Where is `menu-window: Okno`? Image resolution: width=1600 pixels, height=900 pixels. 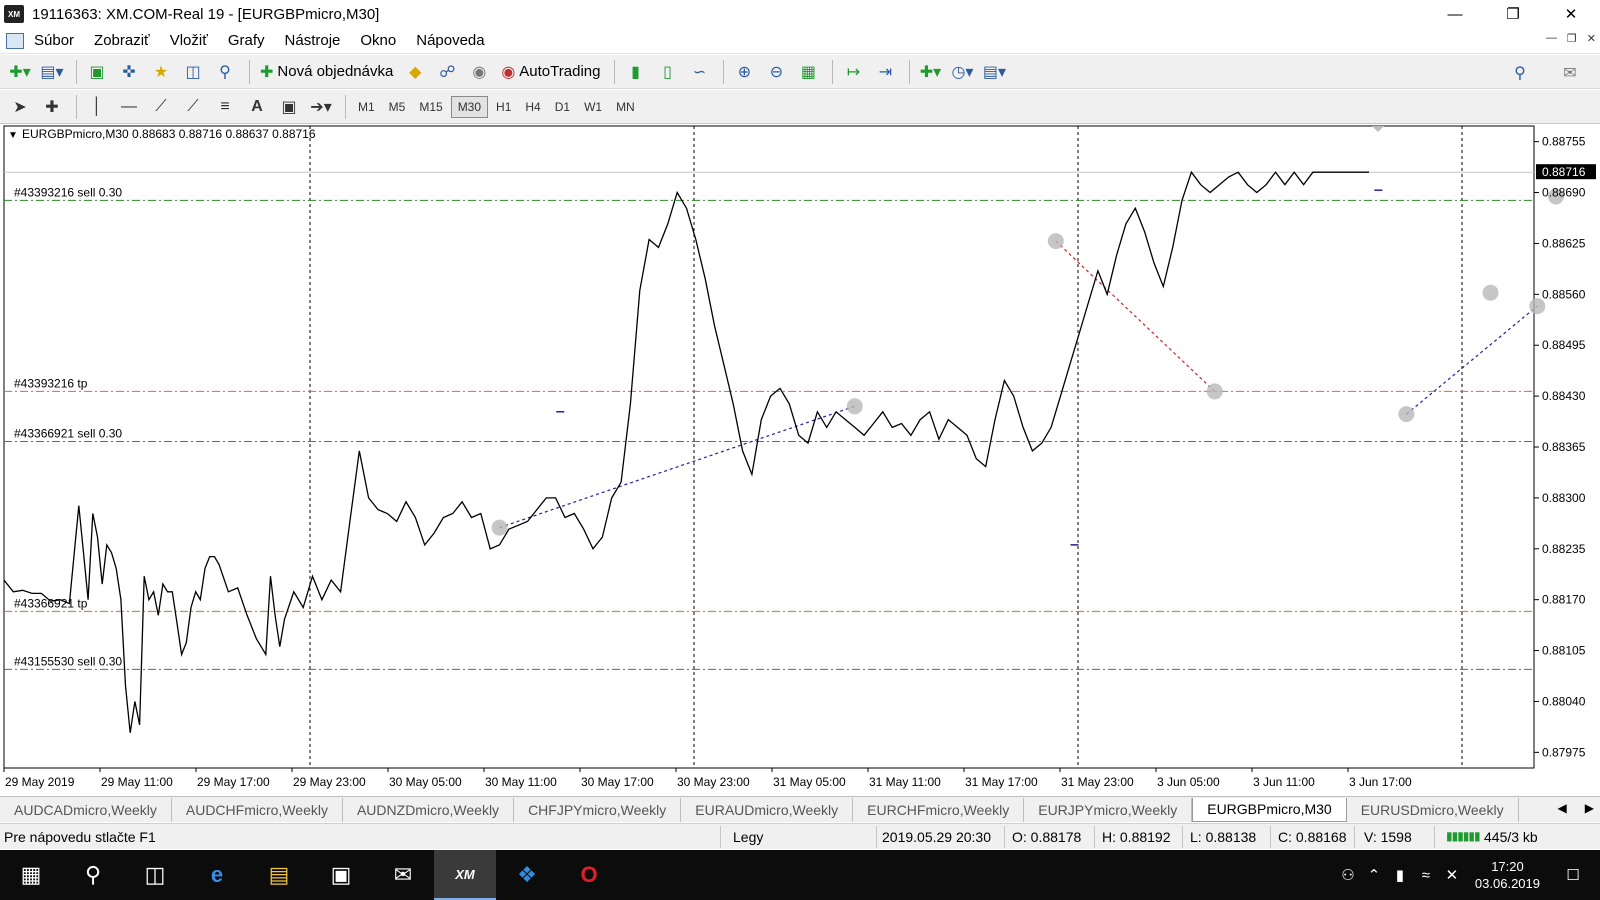 menu-window: Okno is located at coordinates (378, 40).